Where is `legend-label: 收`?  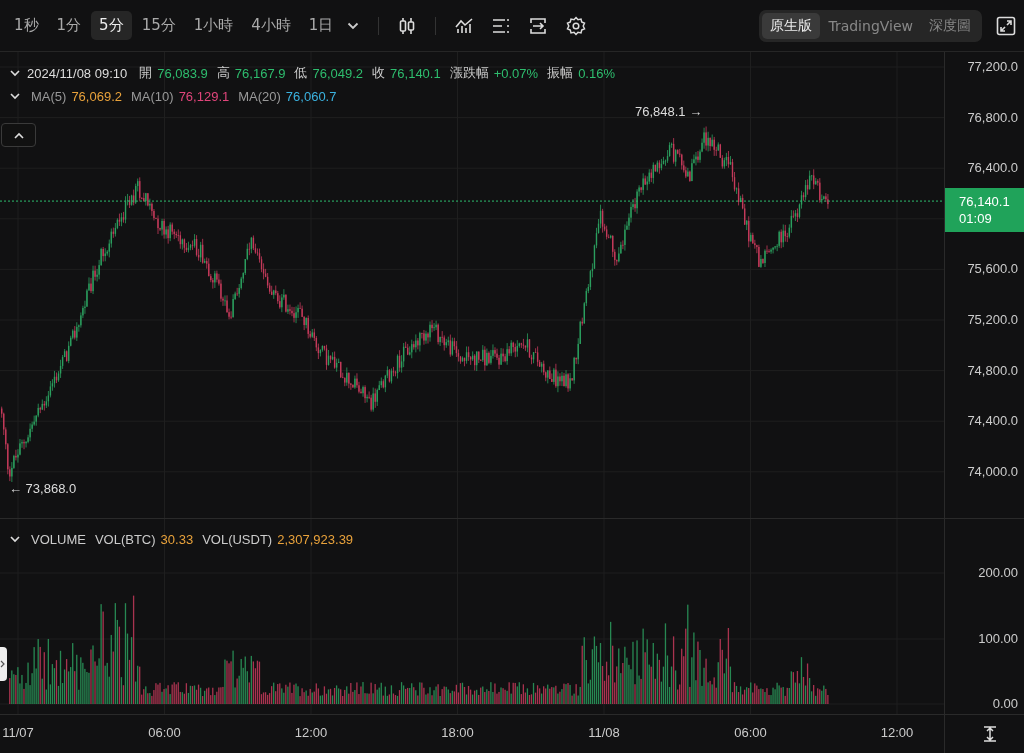 legend-label: 收 is located at coordinates (379, 73).